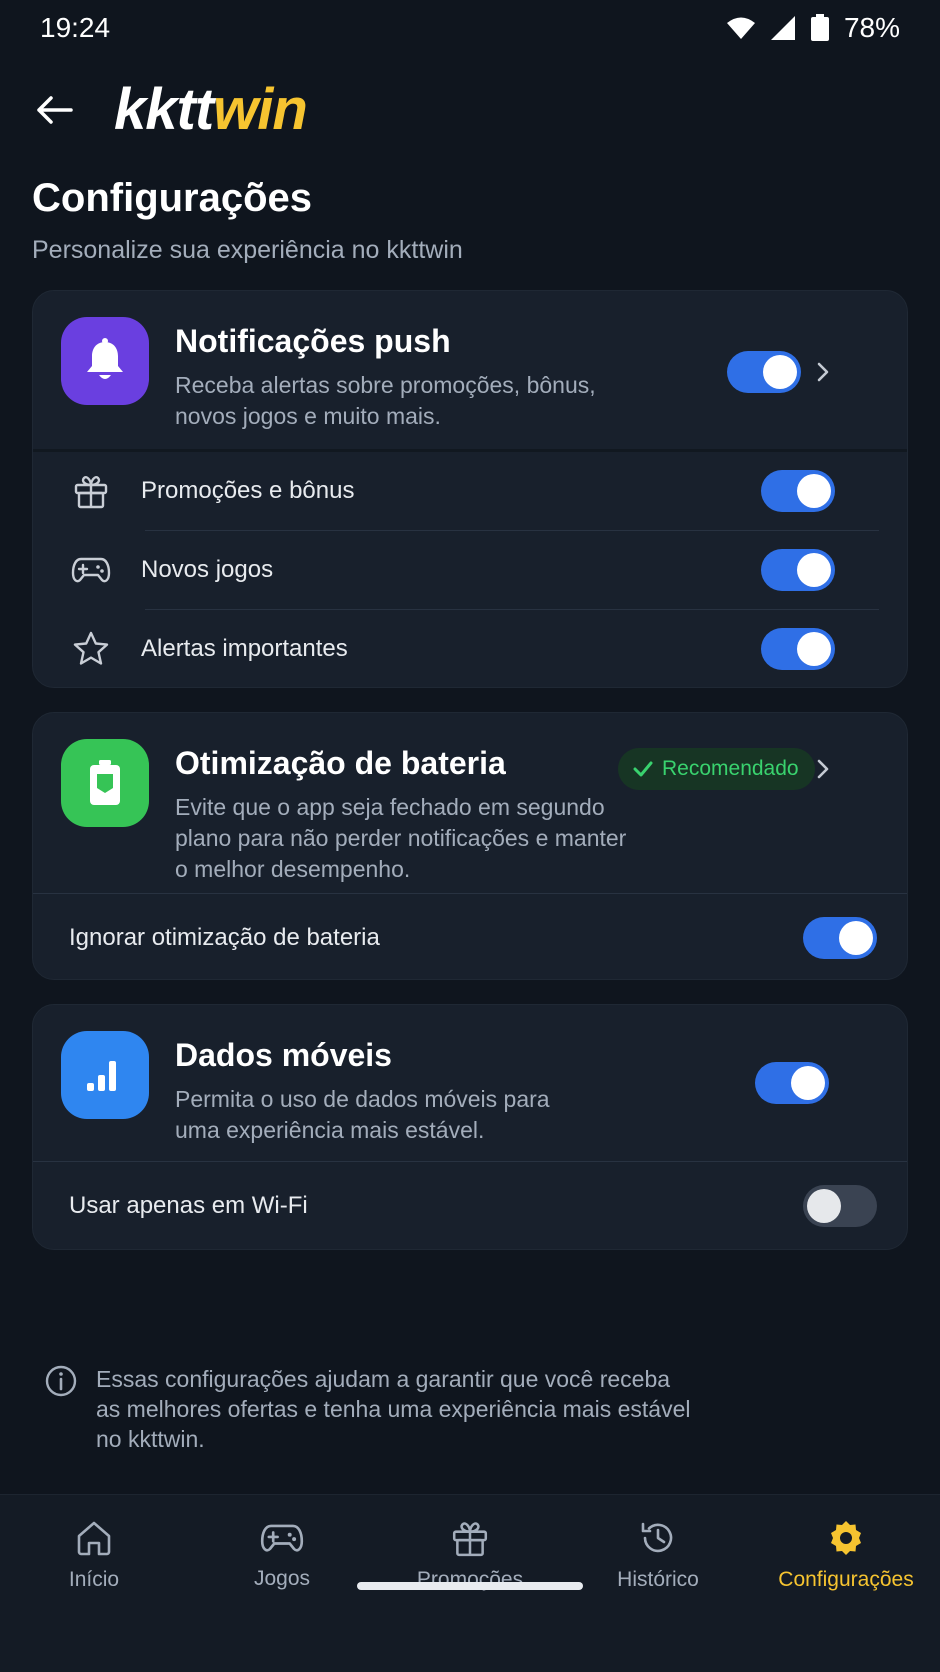 This screenshot has height=1672, width=940. What do you see at coordinates (871, 27) in the screenshot?
I see `battery-percent: 78%` at bounding box center [871, 27].